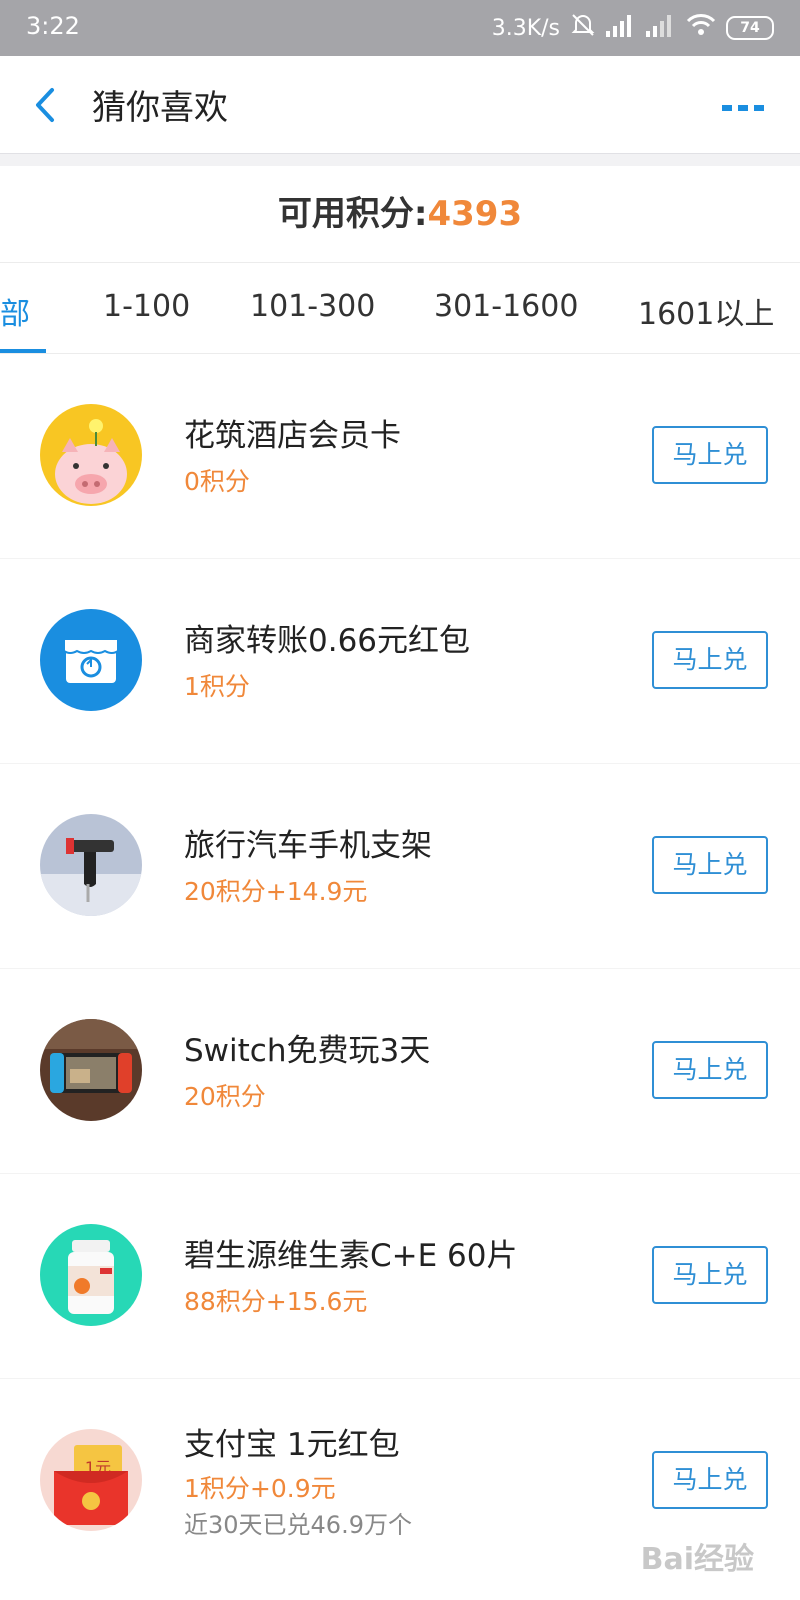 The width and height of the screenshot is (800, 1600). What do you see at coordinates (475, 214) in the screenshot?
I see `points-value: 4393` at bounding box center [475, 214].